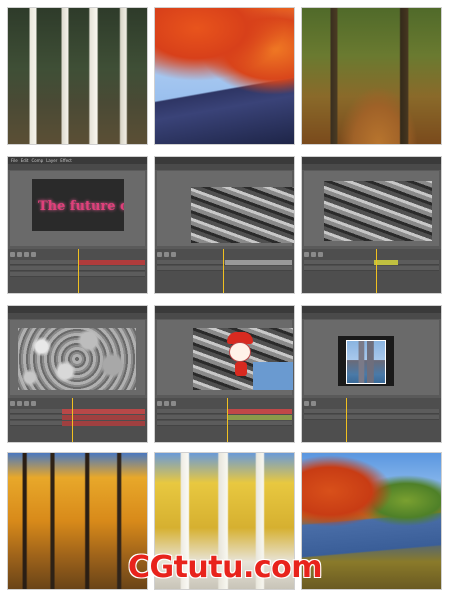 The height and width of the screenshot is (599, 450). What do you see at coordinates (51, 160) in the screenshot?
I see `menu-layer: Layer` at bounding box center [51, 160].